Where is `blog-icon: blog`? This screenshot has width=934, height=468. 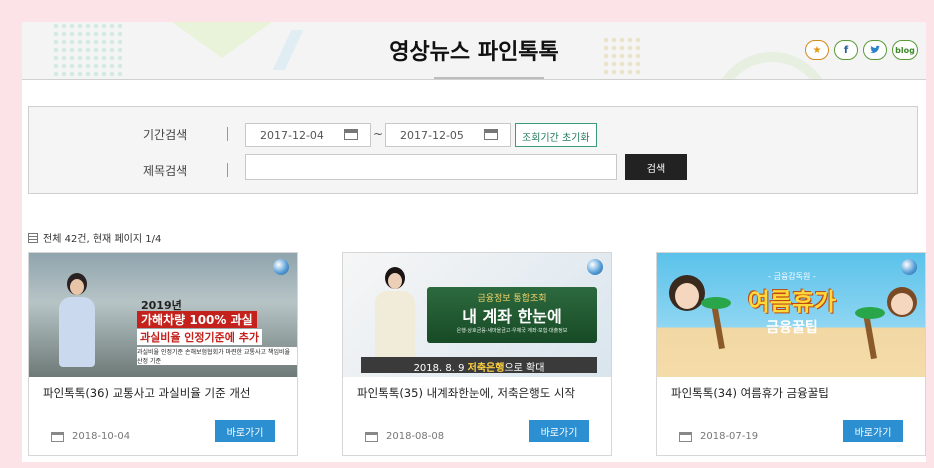 blog-icon: blog is located at coordinates (905, 50).